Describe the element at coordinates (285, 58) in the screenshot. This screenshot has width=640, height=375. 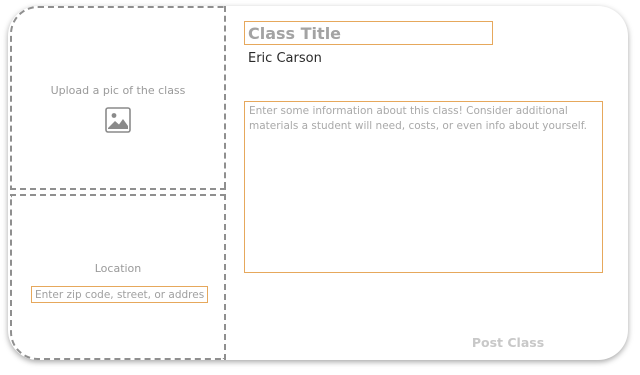
I see `author-name: Eric Carson` at that location.